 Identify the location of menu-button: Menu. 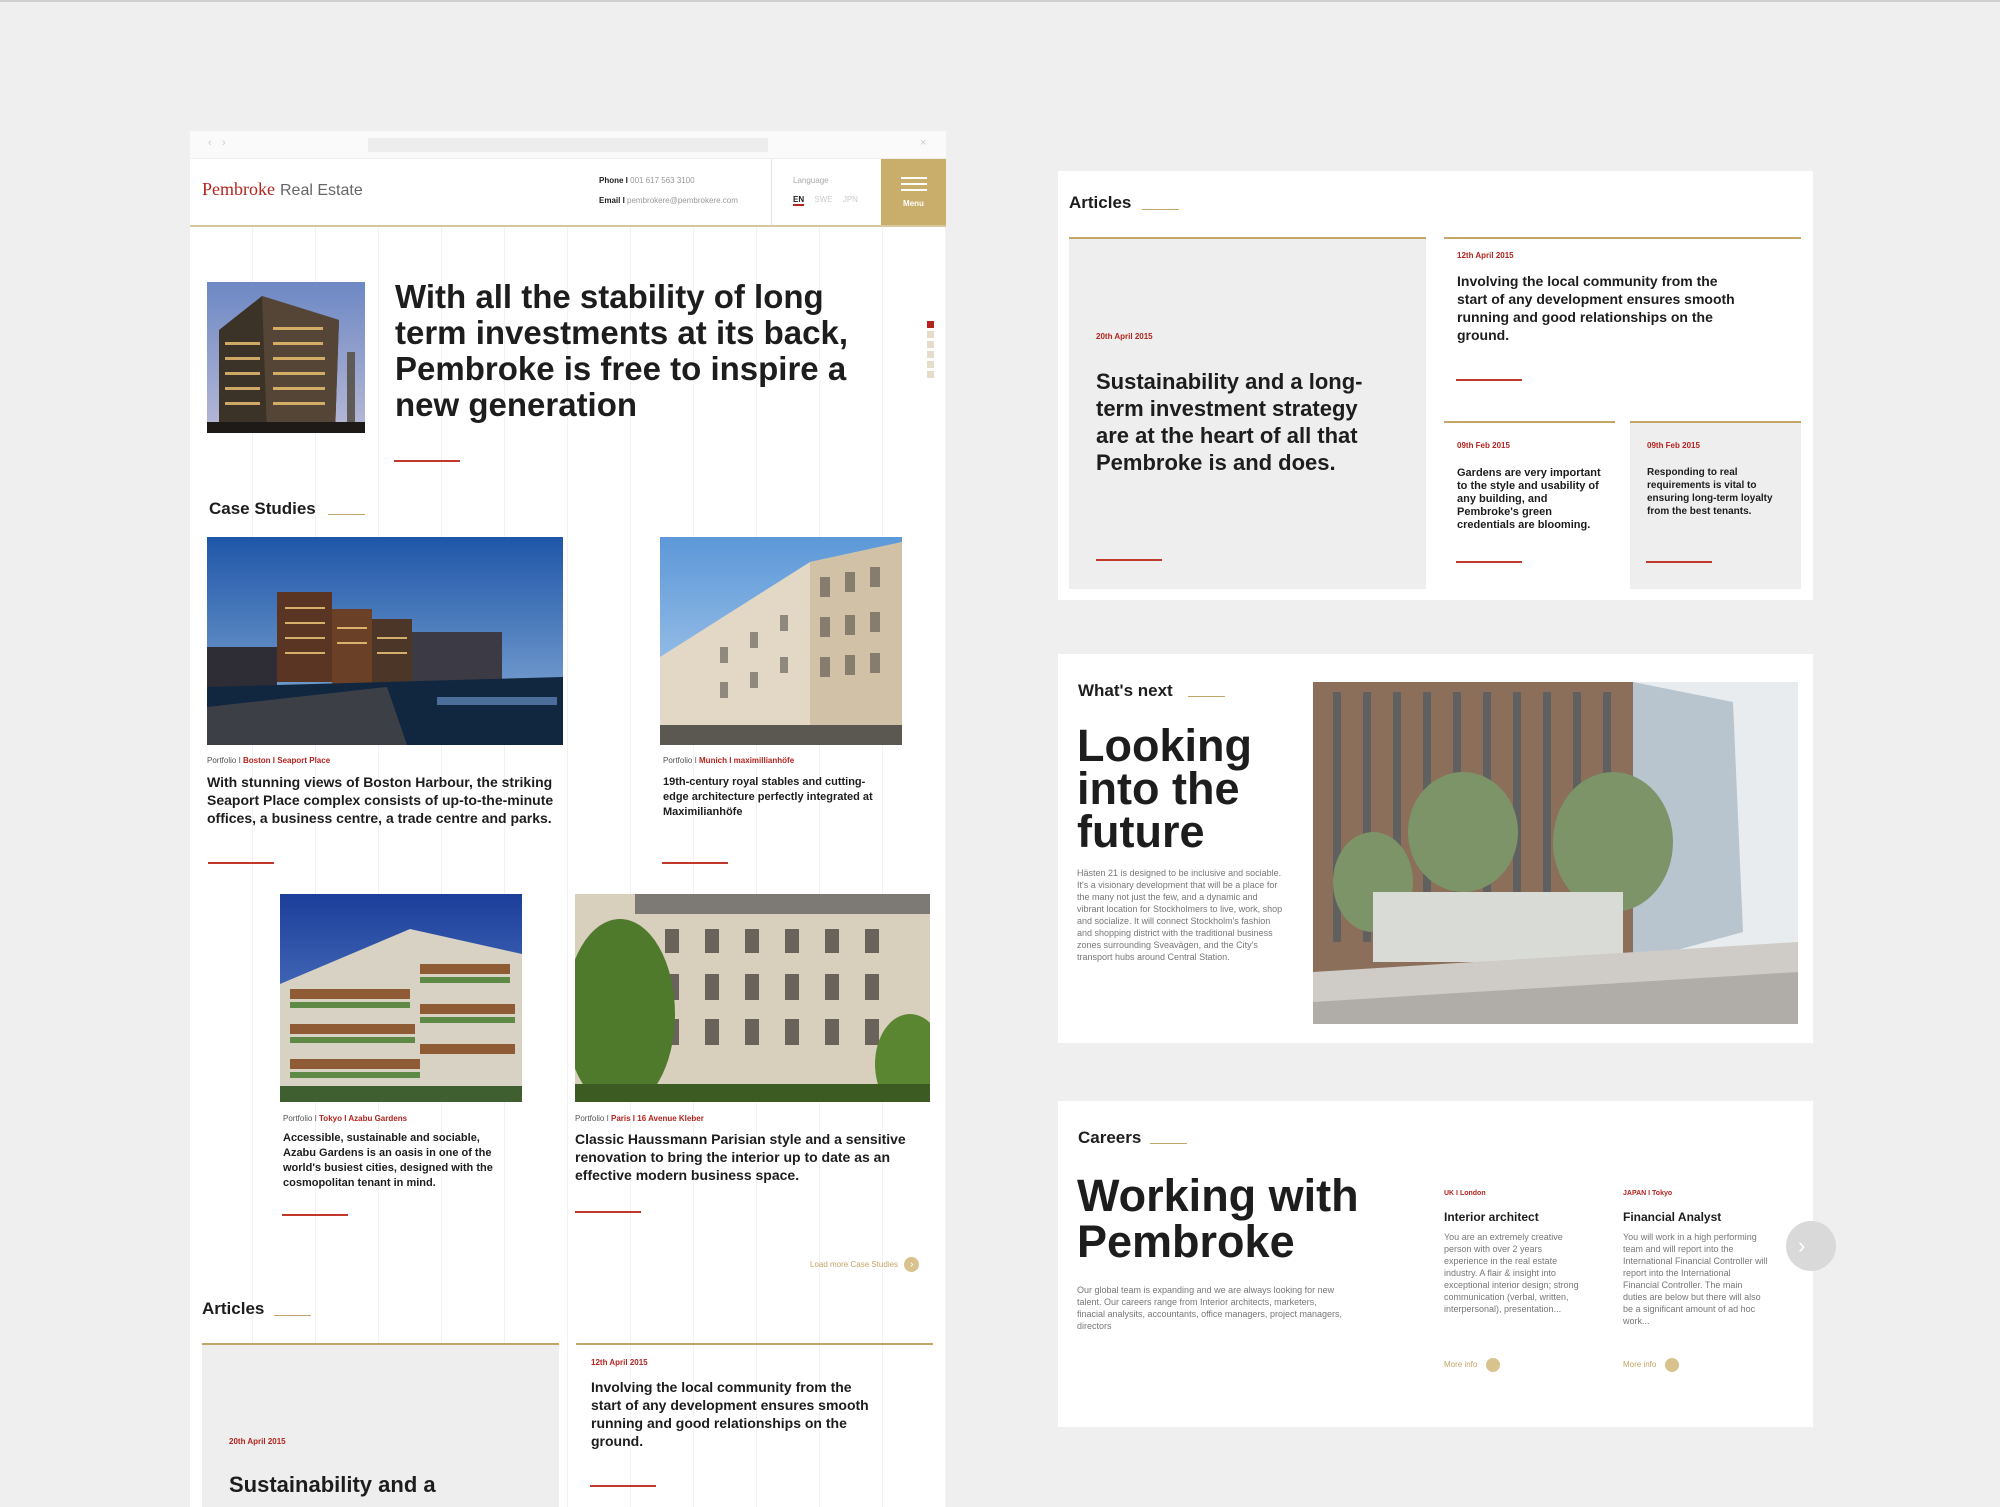
(913, 192).